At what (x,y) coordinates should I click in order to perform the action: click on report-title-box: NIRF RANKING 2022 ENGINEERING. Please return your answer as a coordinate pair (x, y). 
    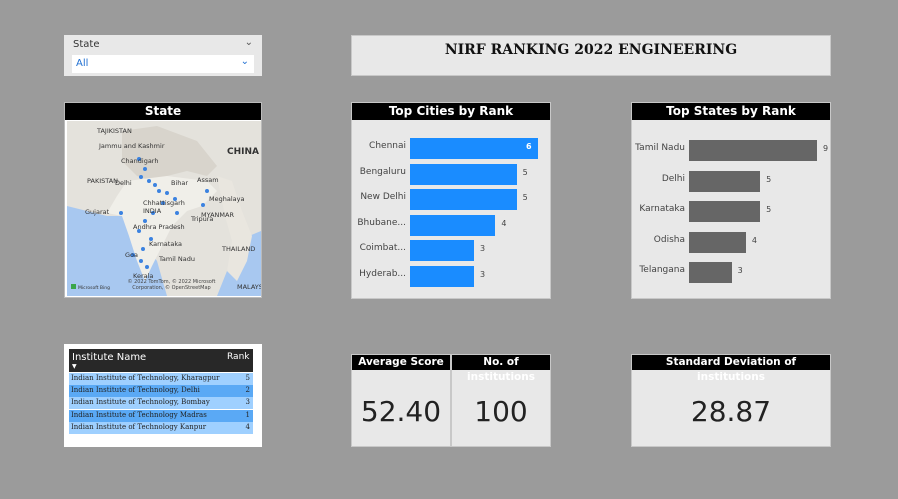
    Looking at the image, I should click on (591, 55).